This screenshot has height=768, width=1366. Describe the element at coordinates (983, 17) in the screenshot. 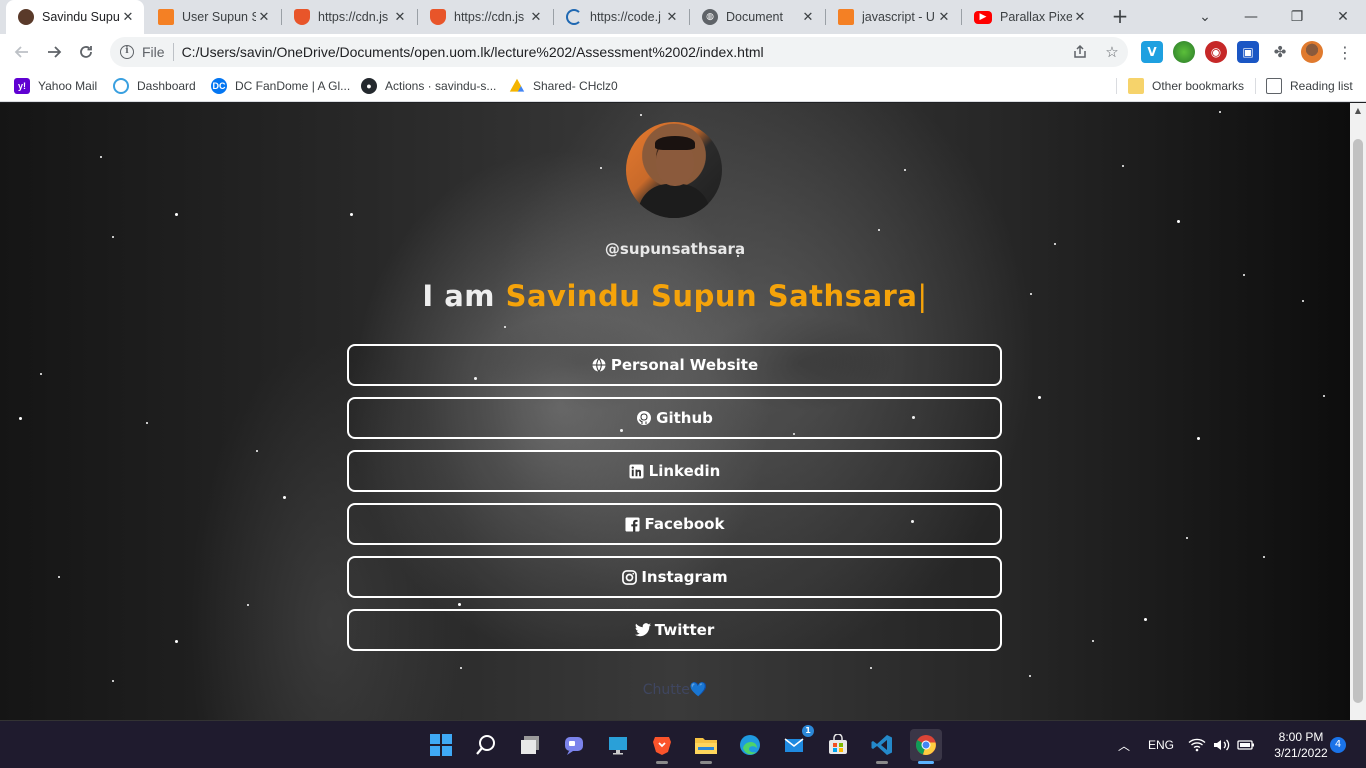

I see `youtube-icon: ▶` at that location.